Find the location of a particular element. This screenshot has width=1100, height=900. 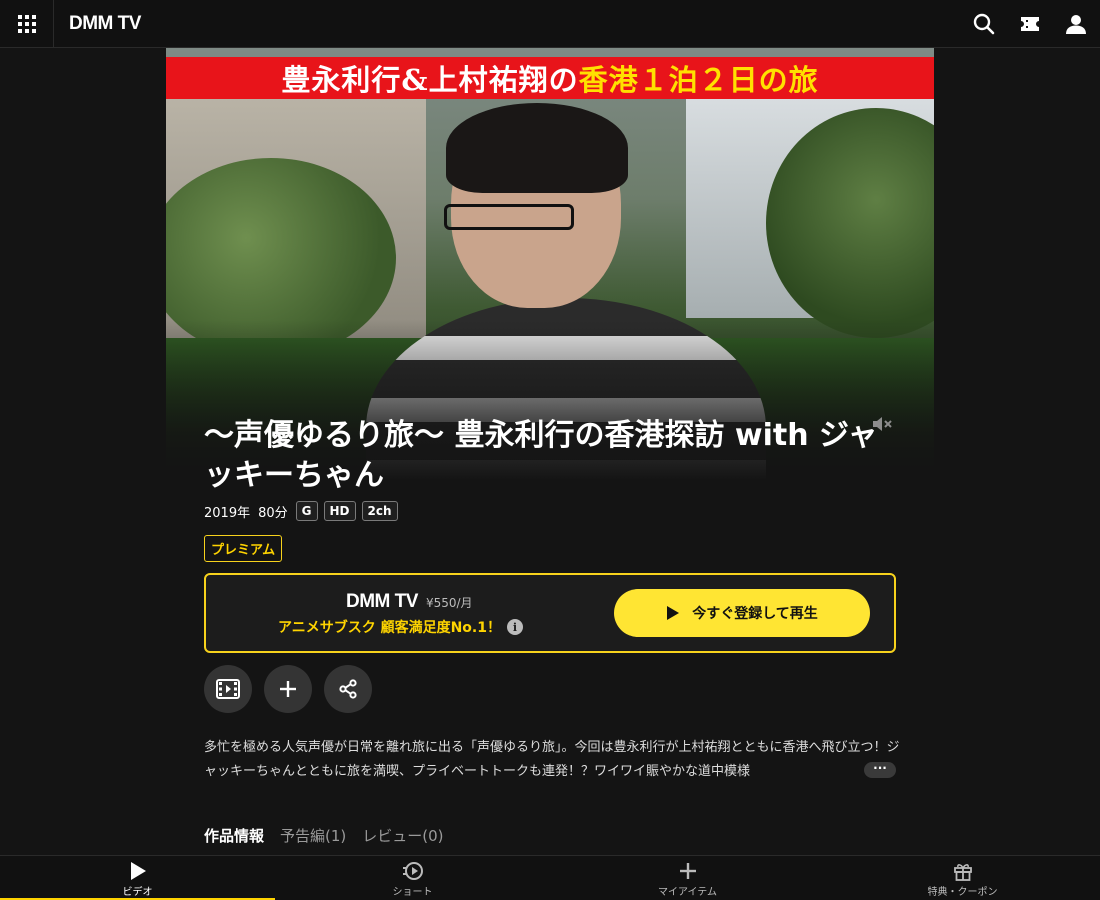

apps-menu-button is located at coordinates (27, 24).